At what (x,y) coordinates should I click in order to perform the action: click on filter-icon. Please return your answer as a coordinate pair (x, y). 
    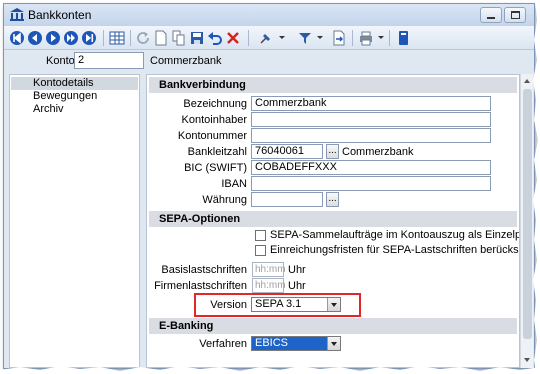
    Looking at the image, I should click on (305, 38).